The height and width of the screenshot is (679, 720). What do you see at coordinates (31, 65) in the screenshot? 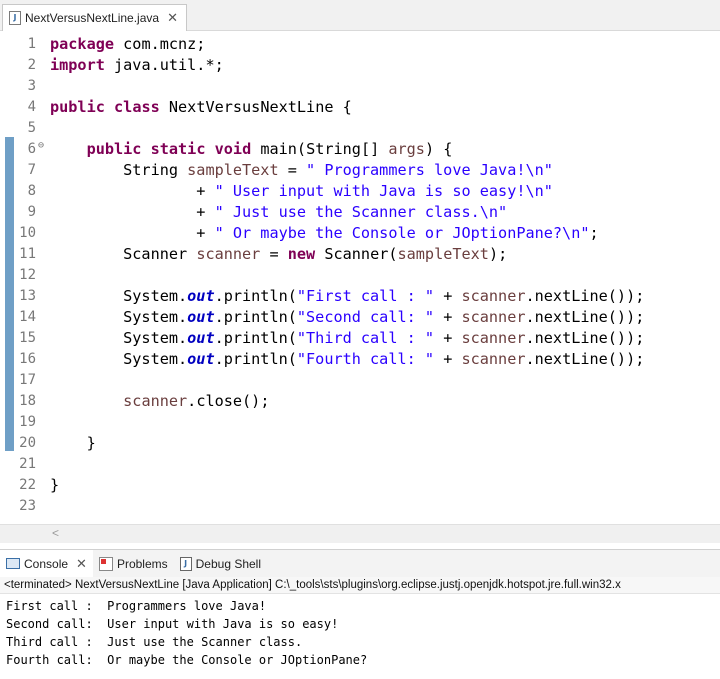
I see `line-number: 2` at bounding box center [31, 65].